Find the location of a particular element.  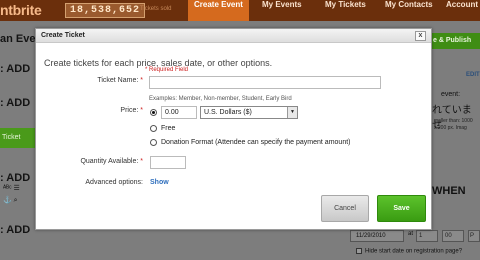

nav-my-tickets: My Tickets is located at coordinates (345, 10).